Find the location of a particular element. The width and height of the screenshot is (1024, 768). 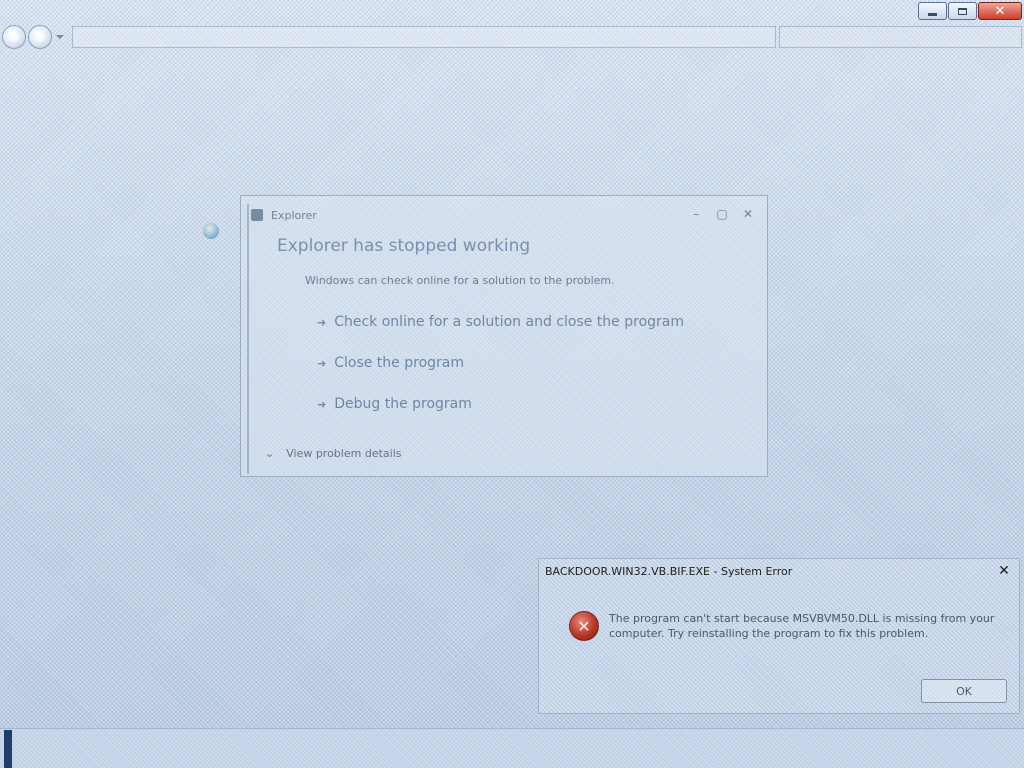

status-bar is located at coordinates (512, 748).